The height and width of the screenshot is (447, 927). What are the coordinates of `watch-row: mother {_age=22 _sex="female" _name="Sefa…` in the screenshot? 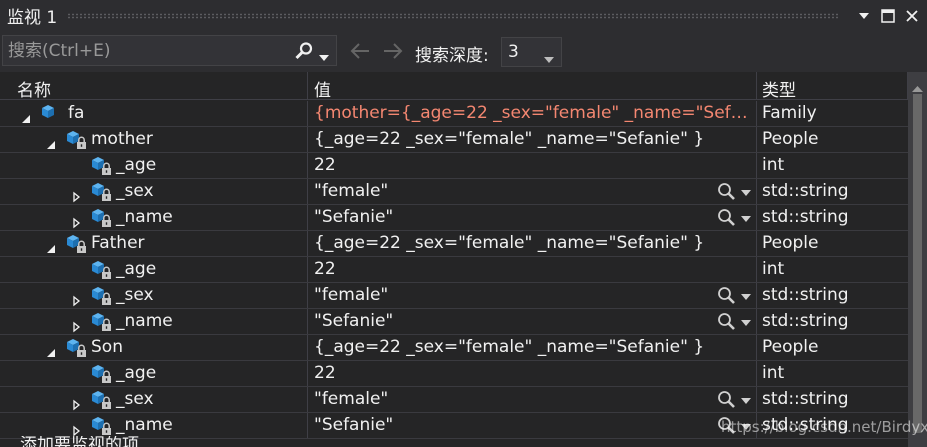 It's located at (454, 140).